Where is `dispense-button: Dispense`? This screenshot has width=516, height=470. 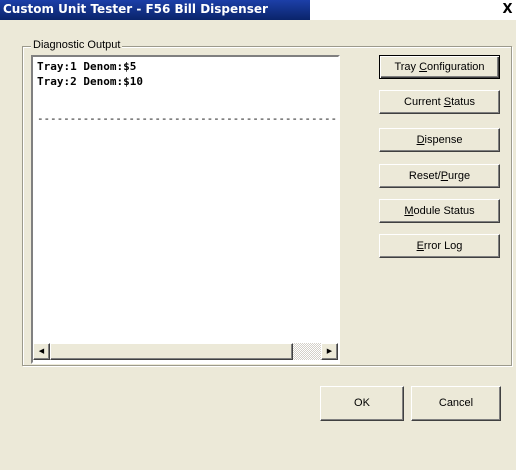
dispense-button: Dispense is located at coordinates (439, 140).